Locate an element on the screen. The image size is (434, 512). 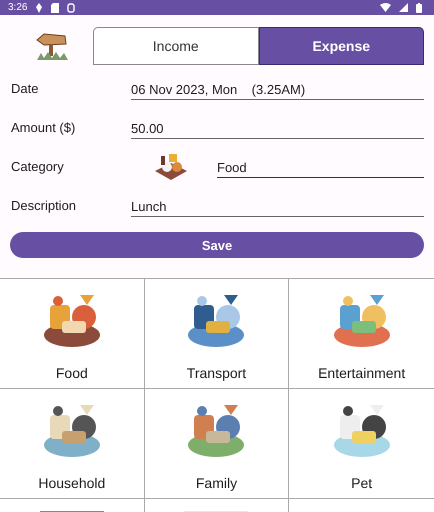
category-tile: Entertainment is located at coordinates (361, 334).